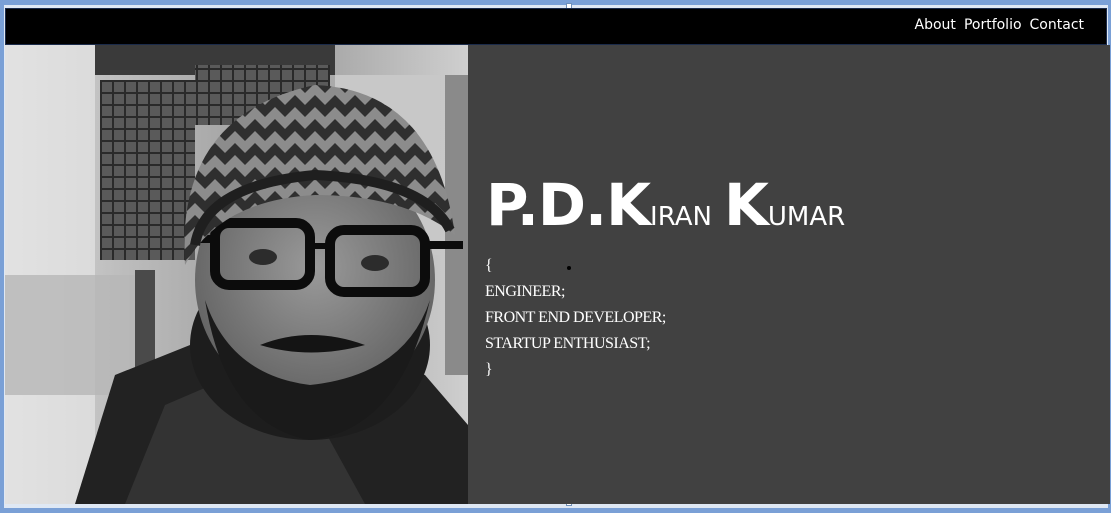 This screenshot has width=1111, height=513. What do you see at coordinates (935, 25) in the screenshot?
I see `nav-link-about: About` at bounding box center [935, 25].